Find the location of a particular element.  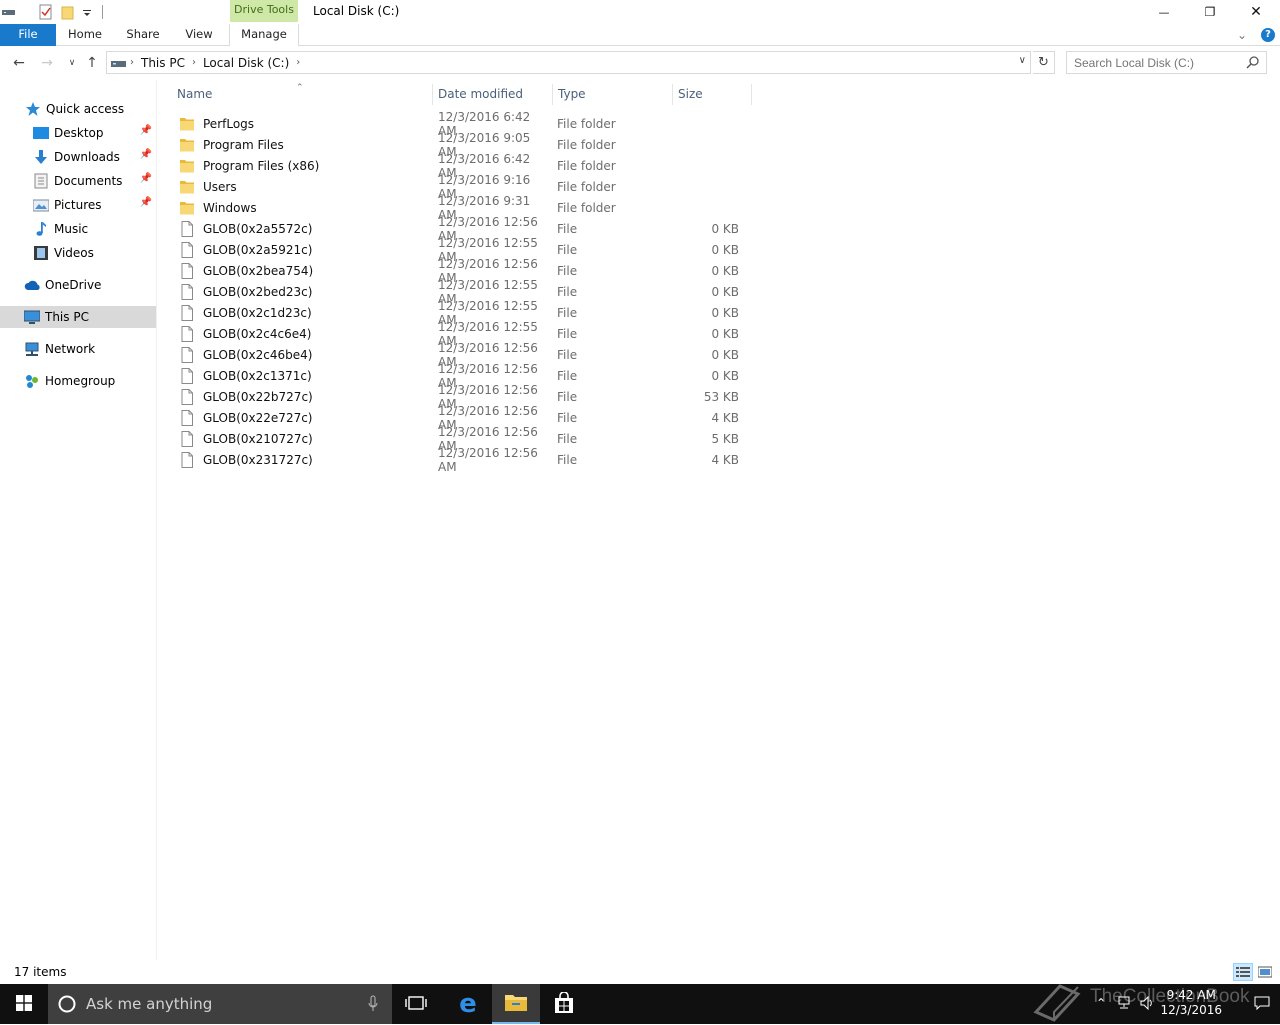

nav-music: Music is located at coordinates (78, 229).